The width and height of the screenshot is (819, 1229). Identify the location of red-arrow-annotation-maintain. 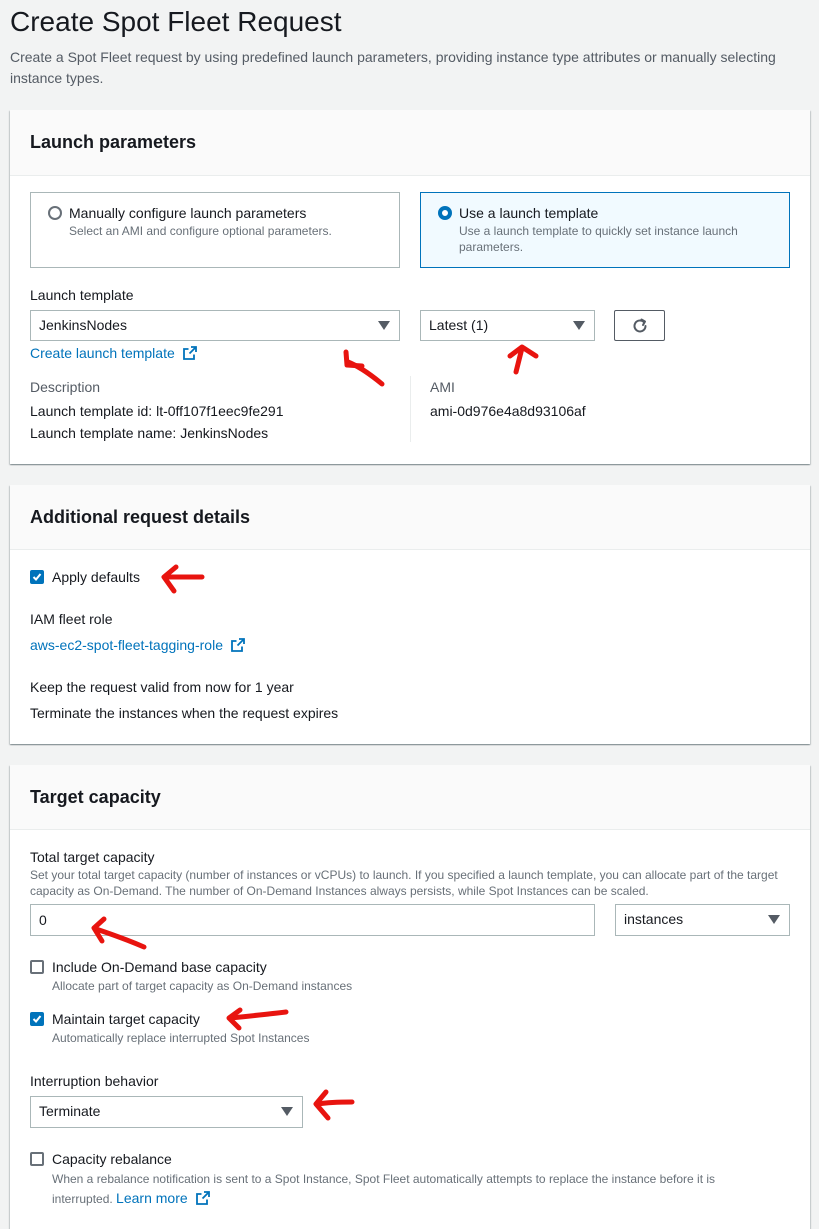
(257, 1019).